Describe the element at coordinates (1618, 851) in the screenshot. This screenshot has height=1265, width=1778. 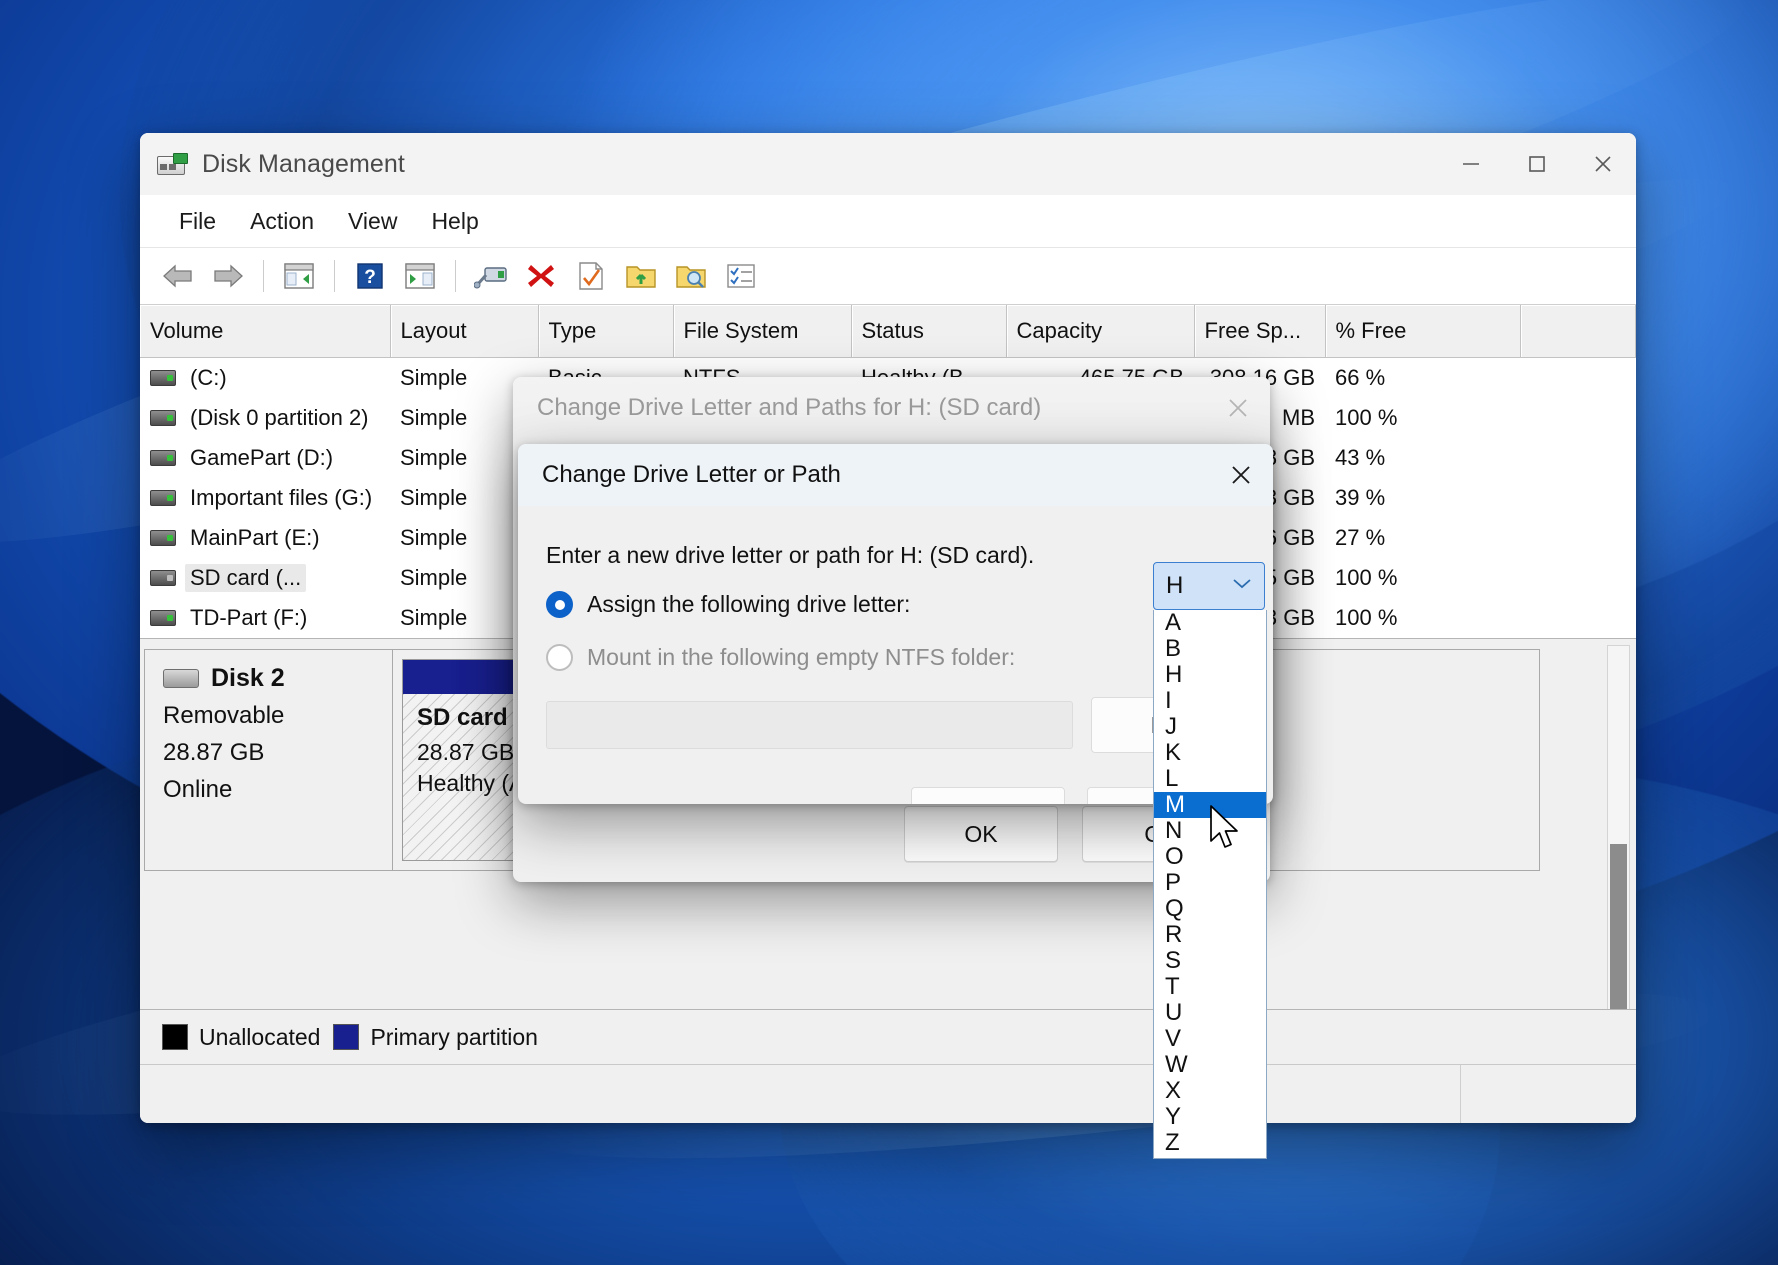
I see `disk-pane-scrollbar` at that location.